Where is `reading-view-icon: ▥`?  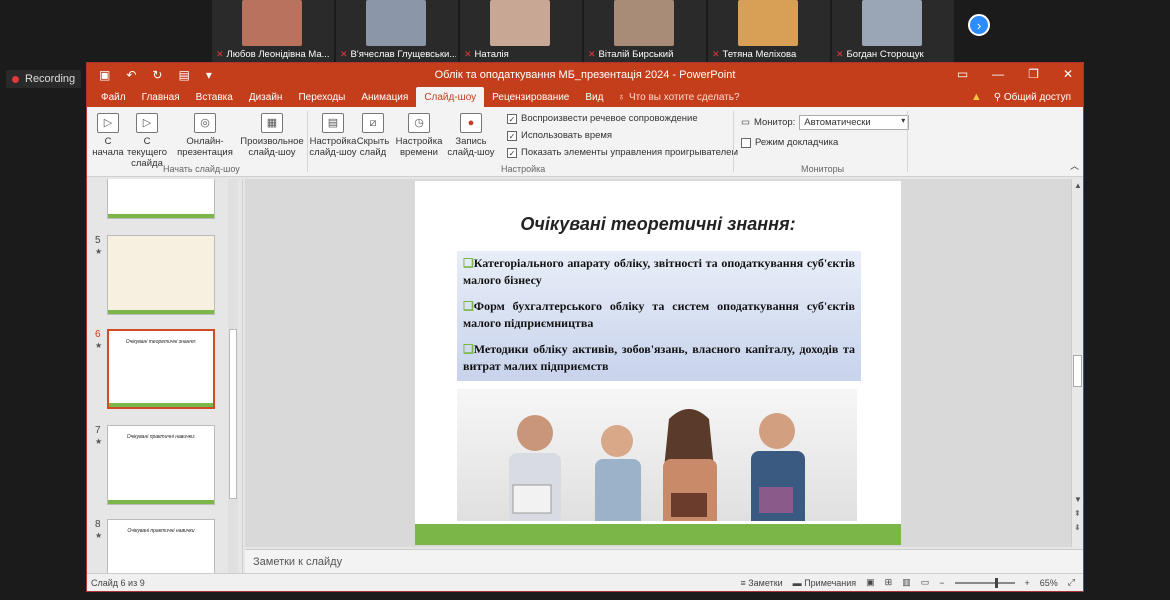 reading-view-icon: ▥ is located at coordinates (906, 582).